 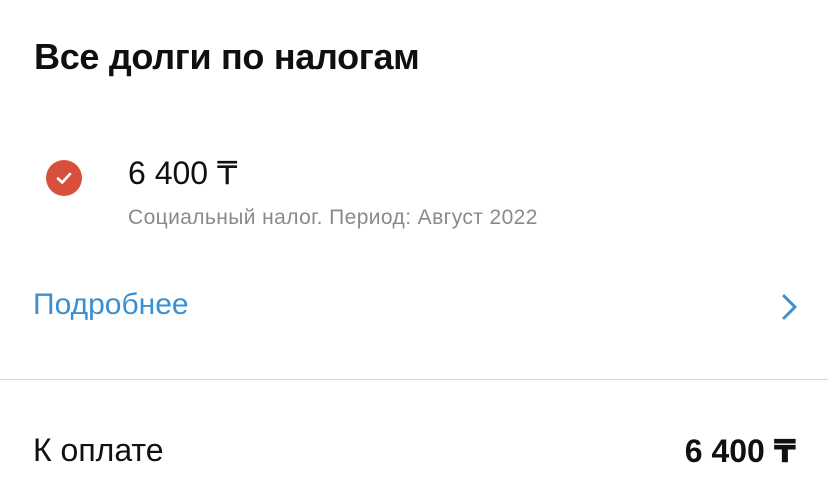 I want to click on chevron-right-icon, so click(x=789, y=307).